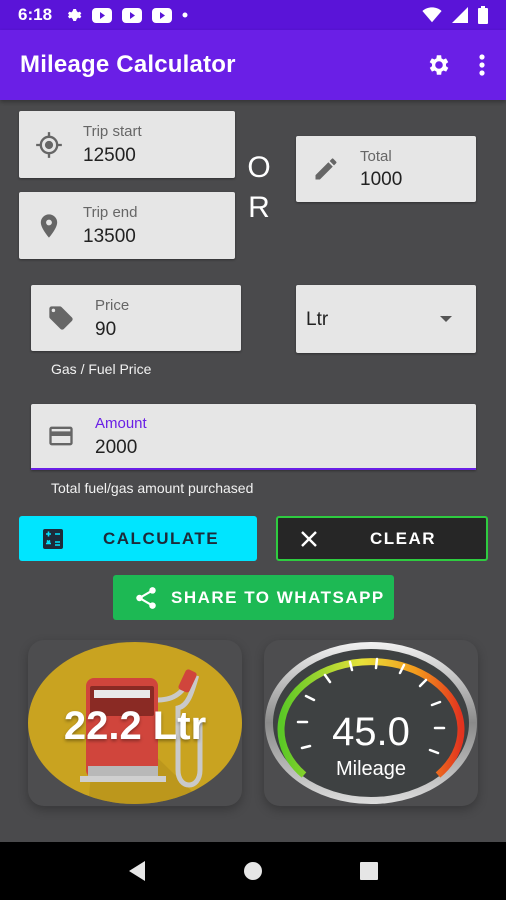 This screenshot has width=506, height=900. Describe the element at coordinates (432, 15) in the screenshot. I see `wifi-icon` at that location.